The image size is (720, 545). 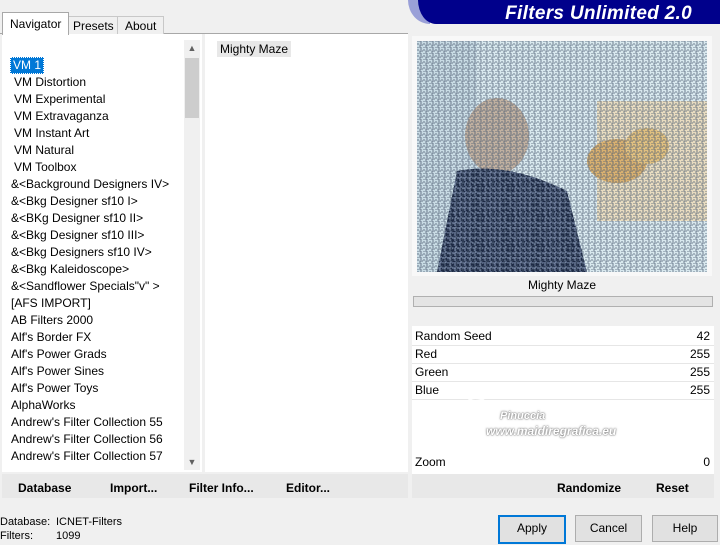 What do you see at coordinates (551, 431) in the screenshot?
I see `watermark-url: www.maidiregrafica.eu` at bounding box center [551, 431].